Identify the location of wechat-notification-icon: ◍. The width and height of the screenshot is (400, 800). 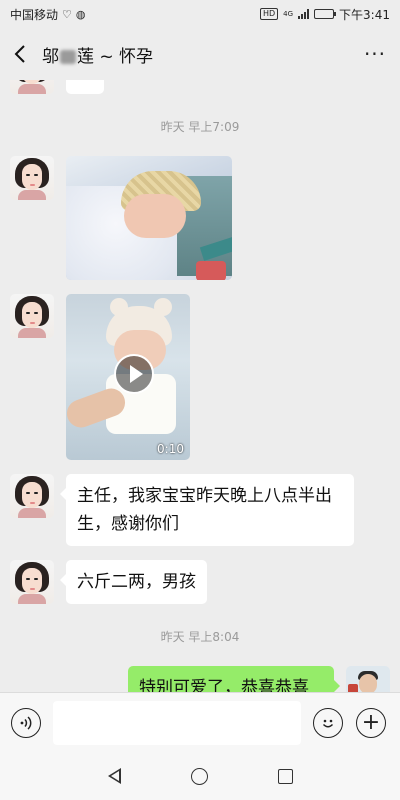
(80, 14).